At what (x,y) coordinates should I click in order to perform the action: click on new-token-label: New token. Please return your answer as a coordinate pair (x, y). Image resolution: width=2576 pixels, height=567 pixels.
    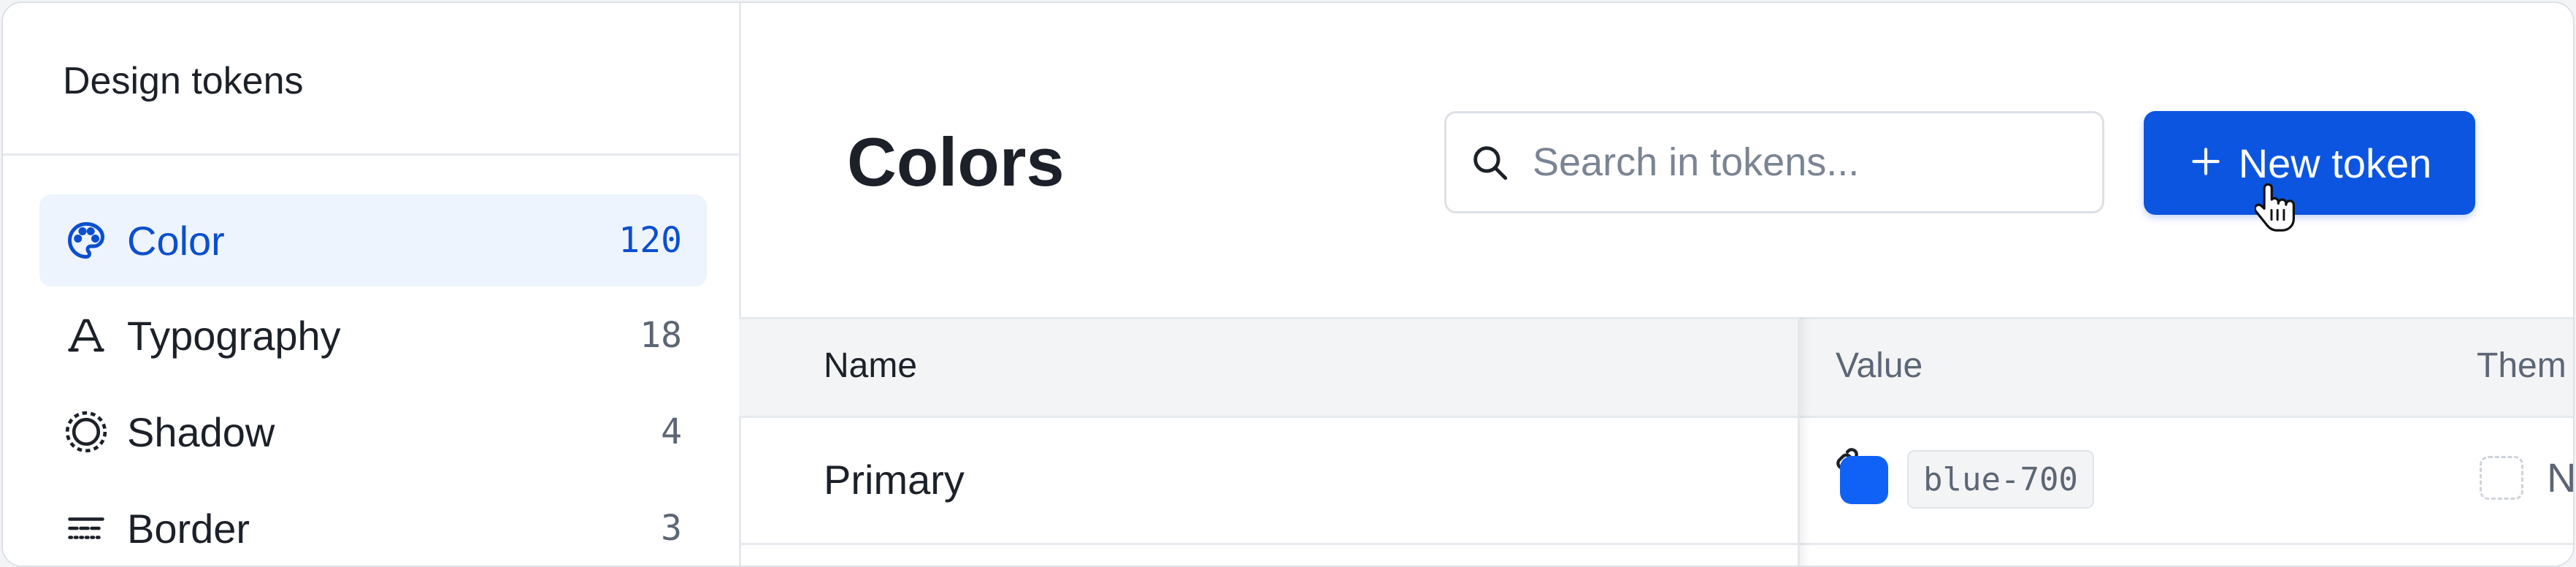
    Looking at the image, I should click on (2335, 163).